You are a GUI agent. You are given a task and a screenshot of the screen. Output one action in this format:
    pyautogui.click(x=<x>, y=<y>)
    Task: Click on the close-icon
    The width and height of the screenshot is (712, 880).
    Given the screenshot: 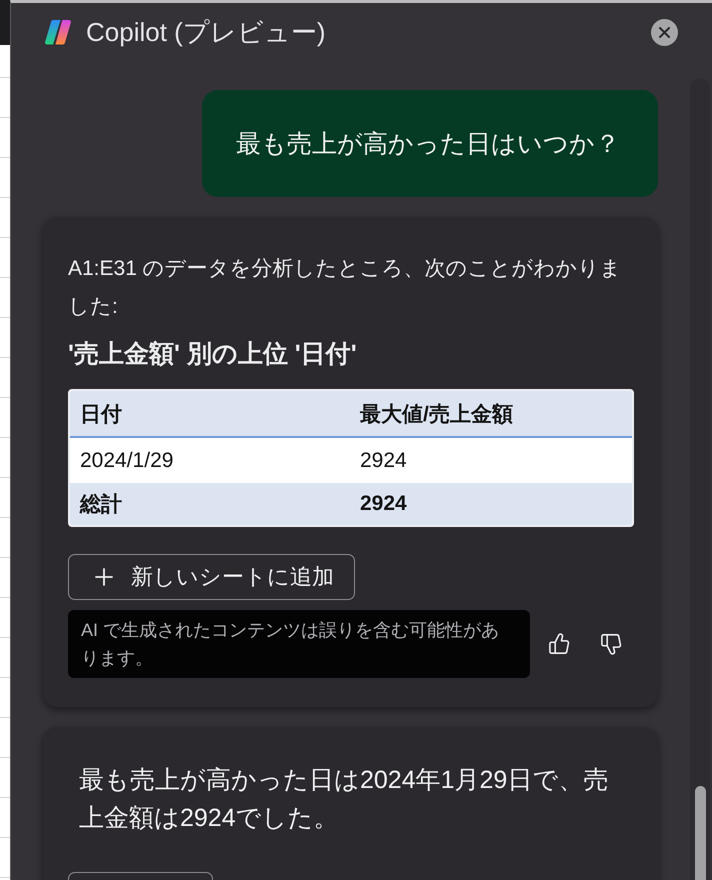 What is the action you would take?
    pyautogui.click(x=664, y=32)
    